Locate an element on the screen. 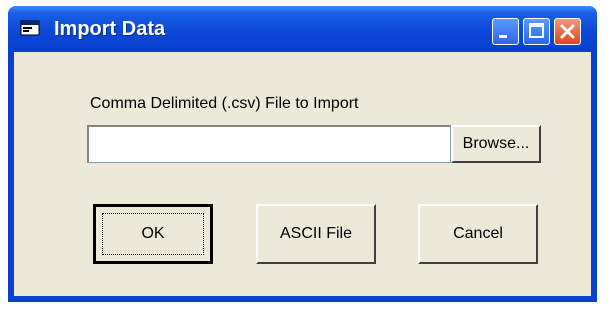 Image resolution: width=613 pixels, height=309 pixels. close-icon is located at coordinates (567, 31).